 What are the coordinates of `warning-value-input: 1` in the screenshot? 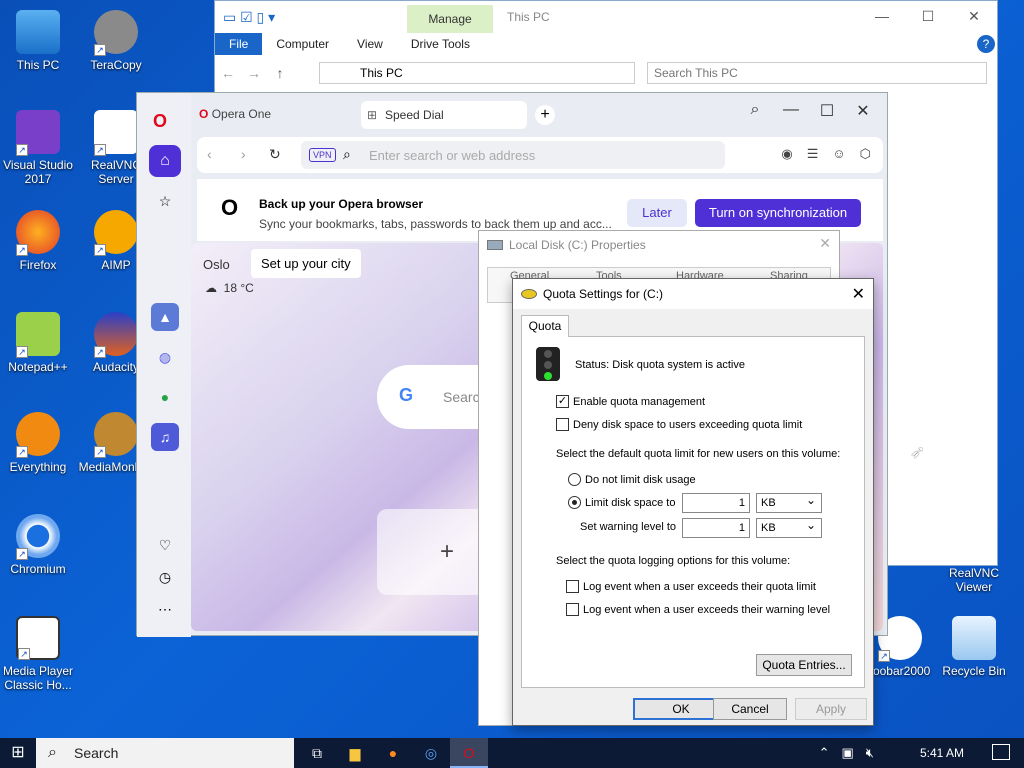 It's located at (716, 528).